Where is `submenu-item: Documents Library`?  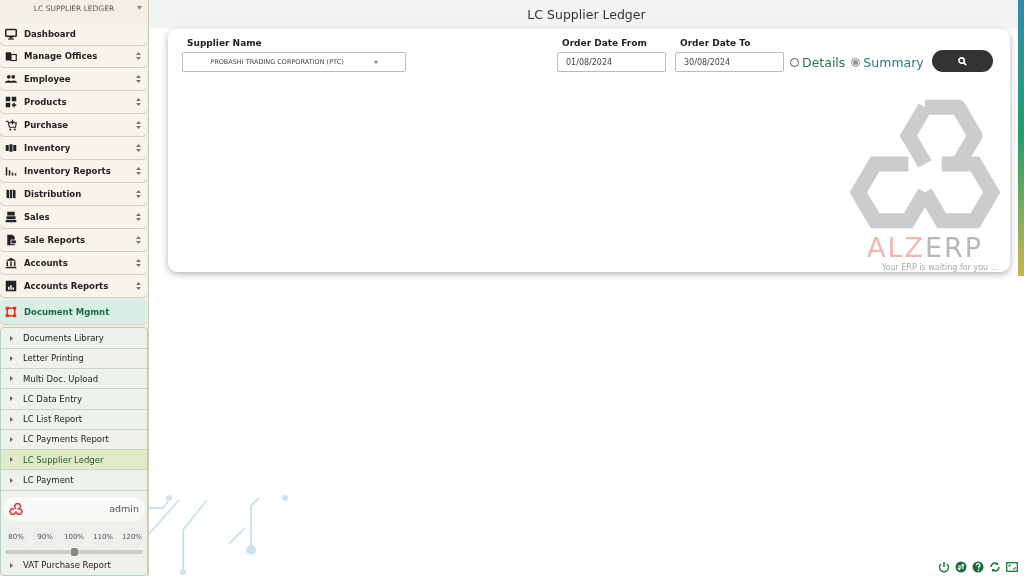
submenu-item: Documents Library is located at coordinates (74, 338).